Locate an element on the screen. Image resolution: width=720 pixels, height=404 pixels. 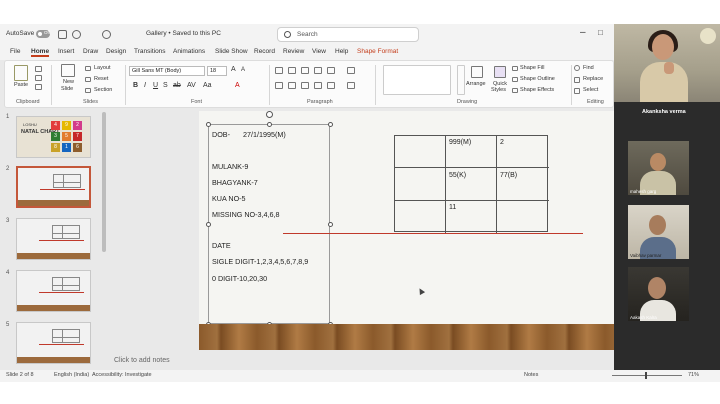
search-box: Search is located at coordinates (348, 34).